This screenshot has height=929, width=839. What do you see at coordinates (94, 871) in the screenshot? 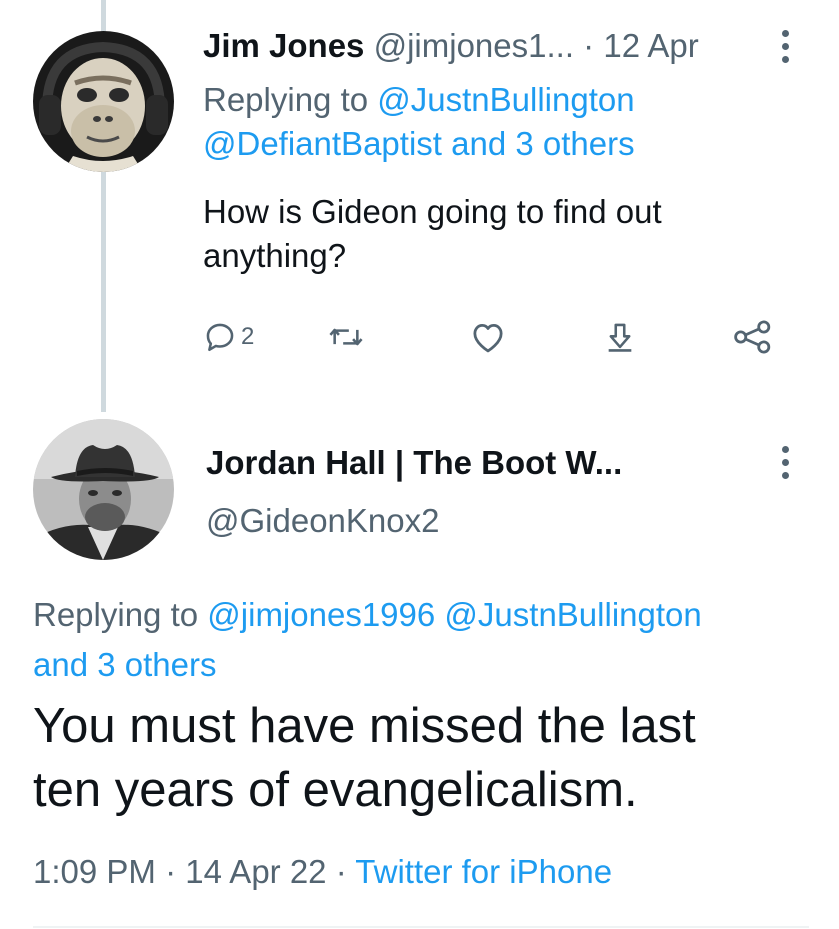
I see `tweet2-time: 1:09 PM` at bounding box center [94, 871].